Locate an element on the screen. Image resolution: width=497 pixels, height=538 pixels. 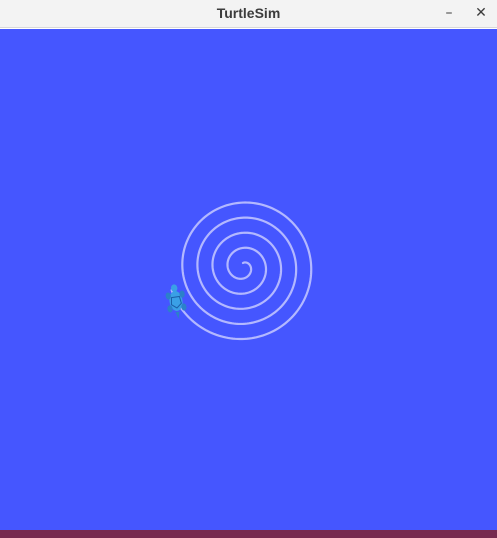
pen-trail-spiral is located at coordinates (241, 271).